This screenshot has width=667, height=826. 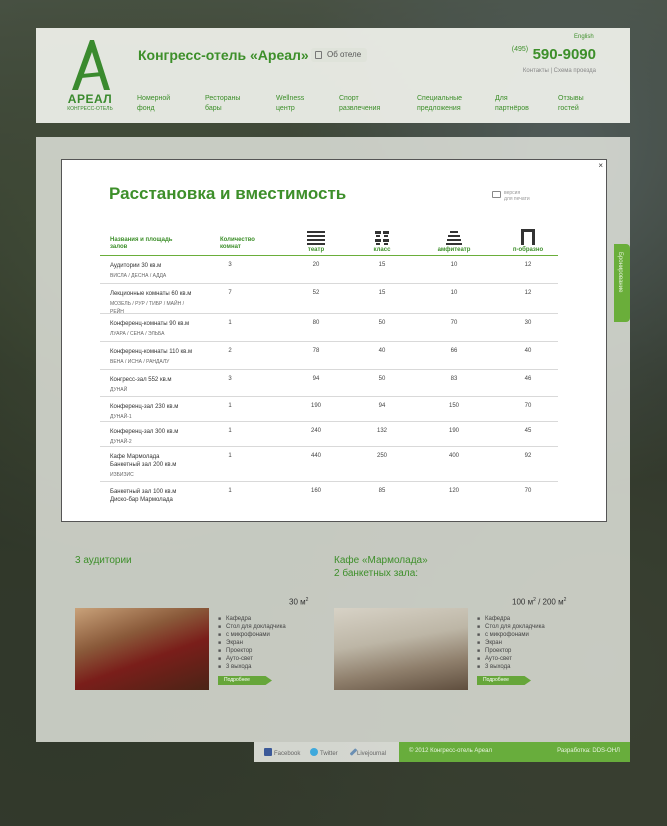 What do you see at coordinates (316, 323) in the screenshot?
I see `cell-theater: 80` at bounding box center [316, 323].